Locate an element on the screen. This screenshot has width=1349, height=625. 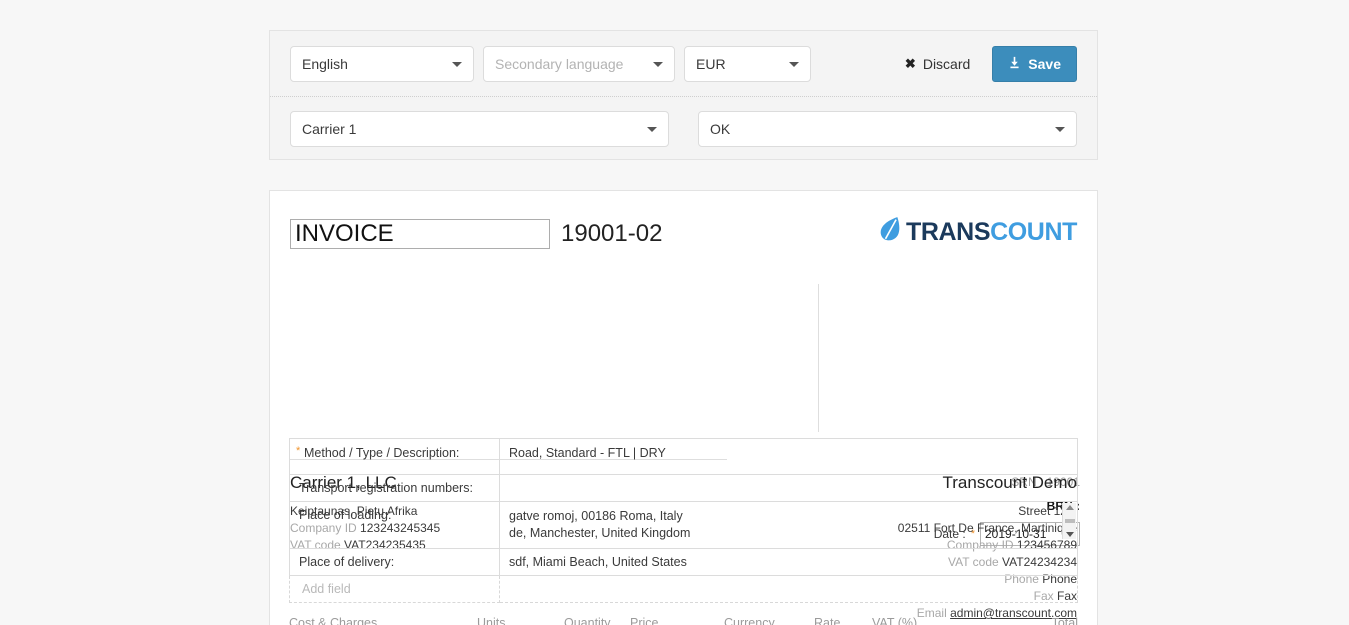
secondary-language-select: Secondary language is located at coordinates (579, 63).